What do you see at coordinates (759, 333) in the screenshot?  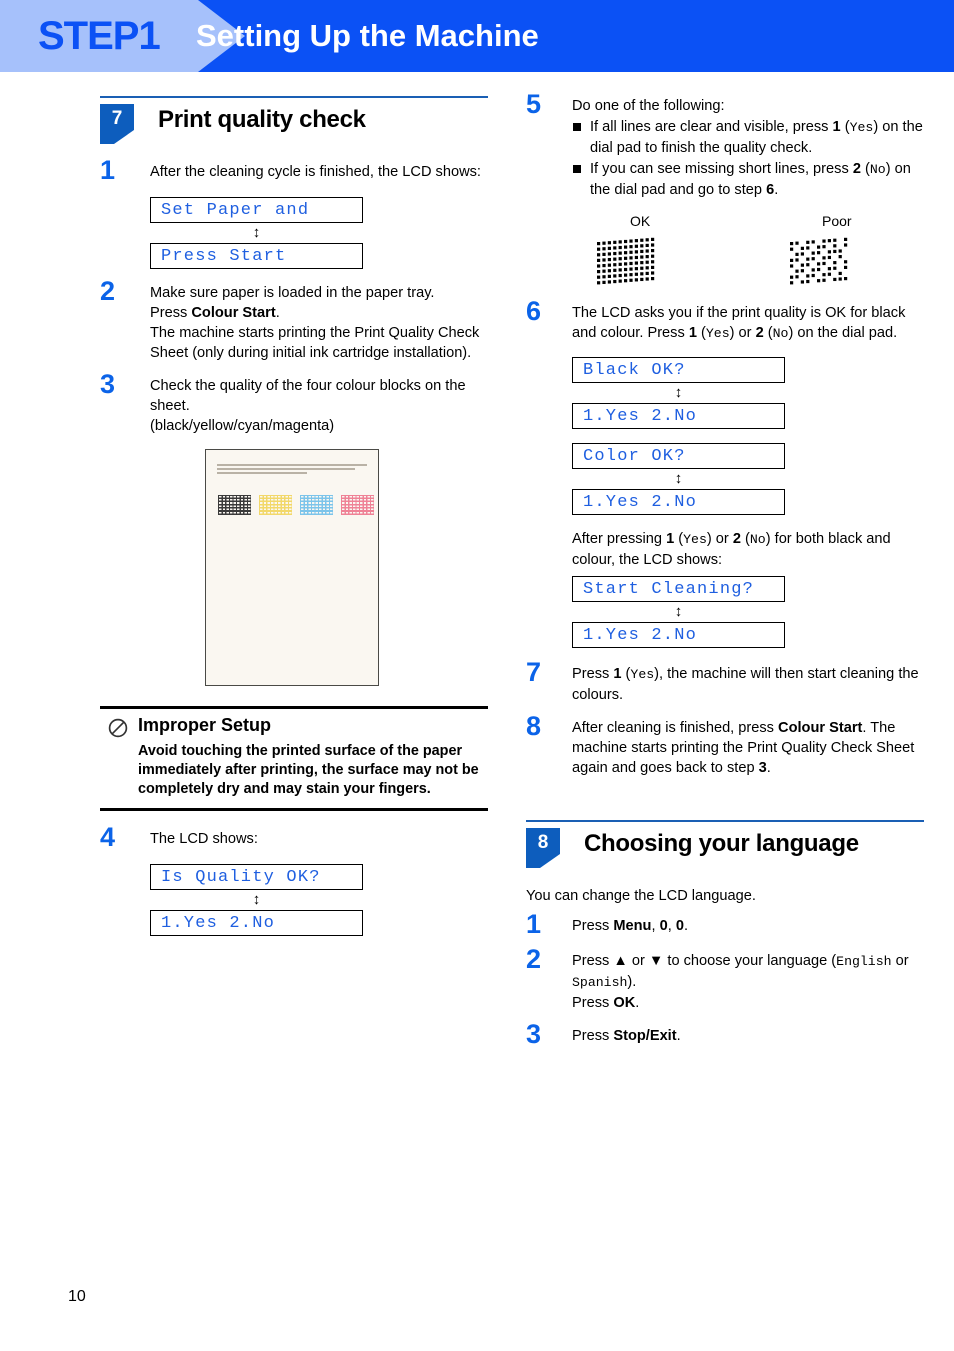 I see `step6-key2: 2` at bounding box center [759, 333].